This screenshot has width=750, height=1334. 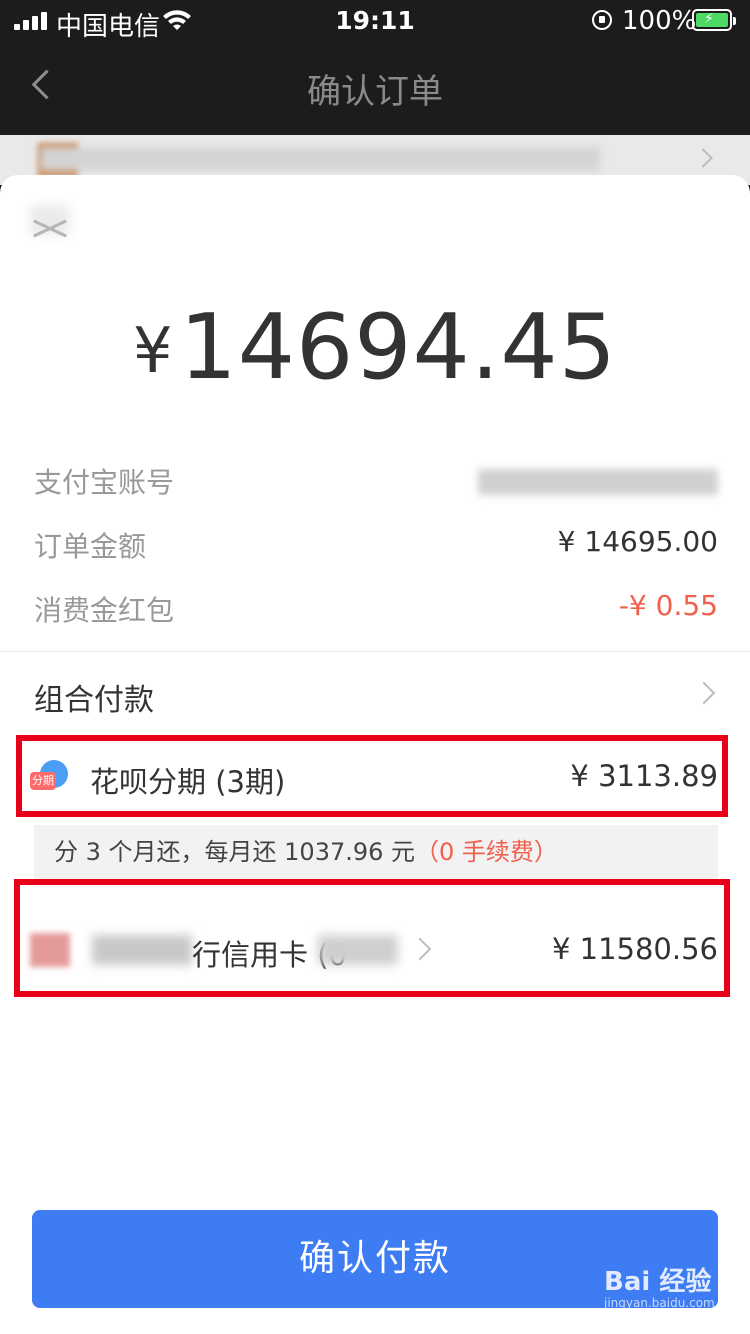 I want to click on row-value: ¥ 14695.00, so click(x=637, y=541).